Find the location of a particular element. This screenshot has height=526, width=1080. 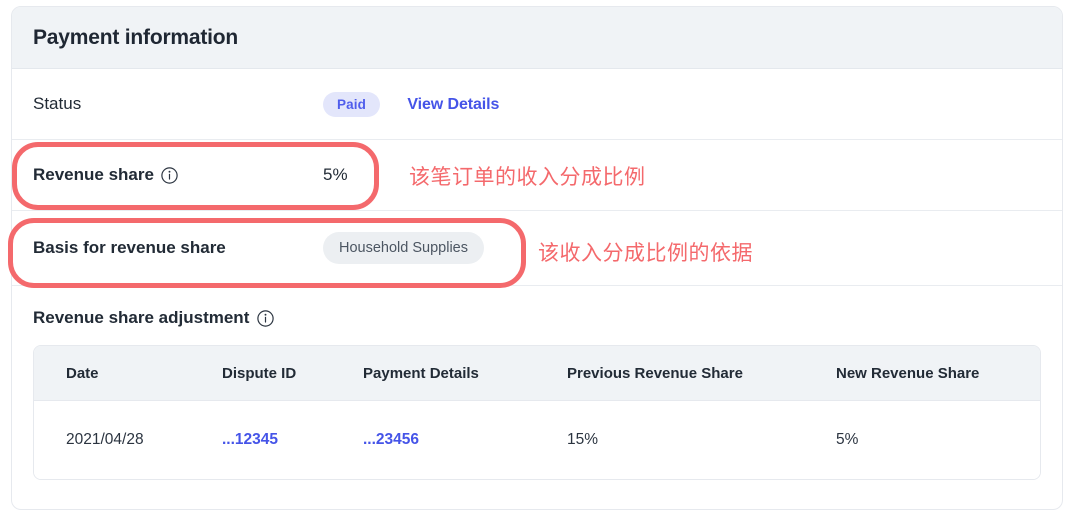

status-value-group: Paid View Details is located at coordinates (411, 104).